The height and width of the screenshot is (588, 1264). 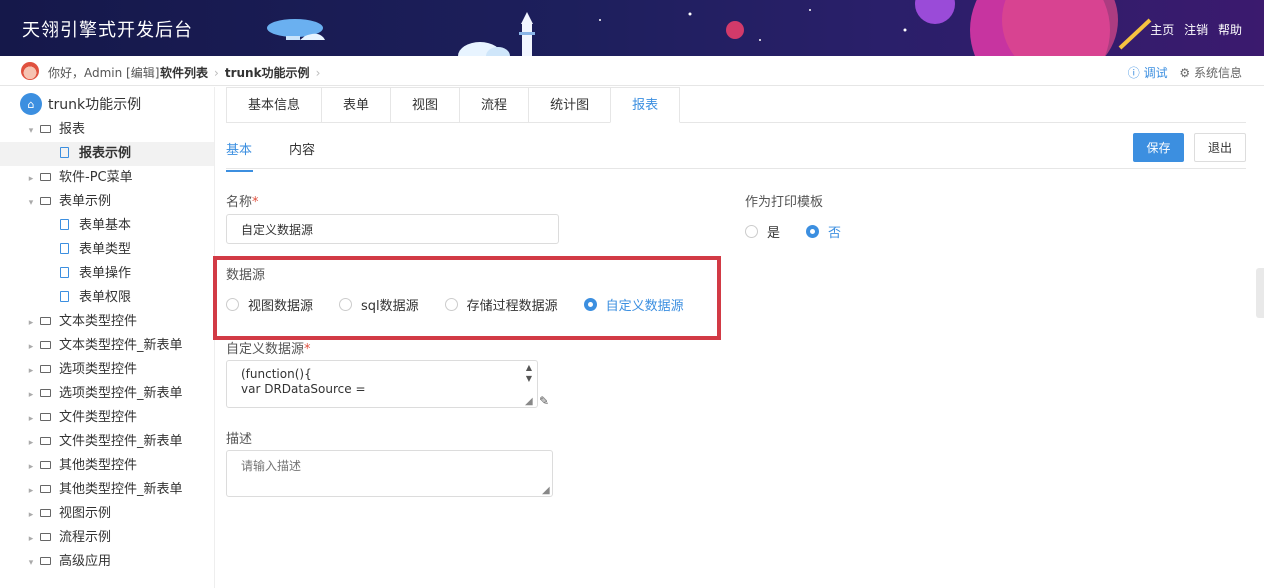 I want to click on avatar, so click(x=30, y=71).